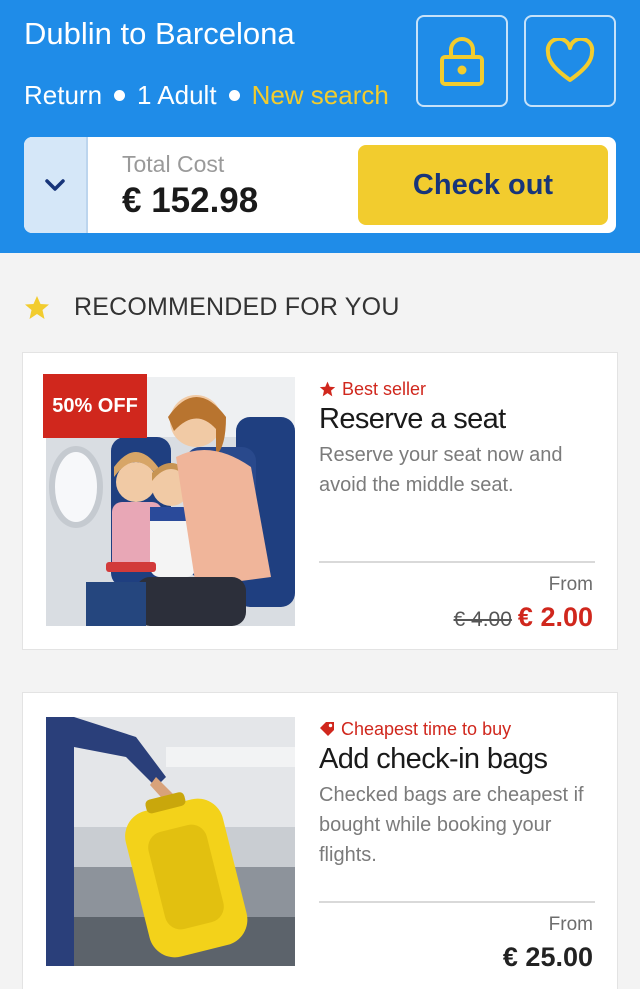 The height and width of the screenshot is (989, 640). I want to click on tag-label: Cheapest time to buy, so click(426, 728).